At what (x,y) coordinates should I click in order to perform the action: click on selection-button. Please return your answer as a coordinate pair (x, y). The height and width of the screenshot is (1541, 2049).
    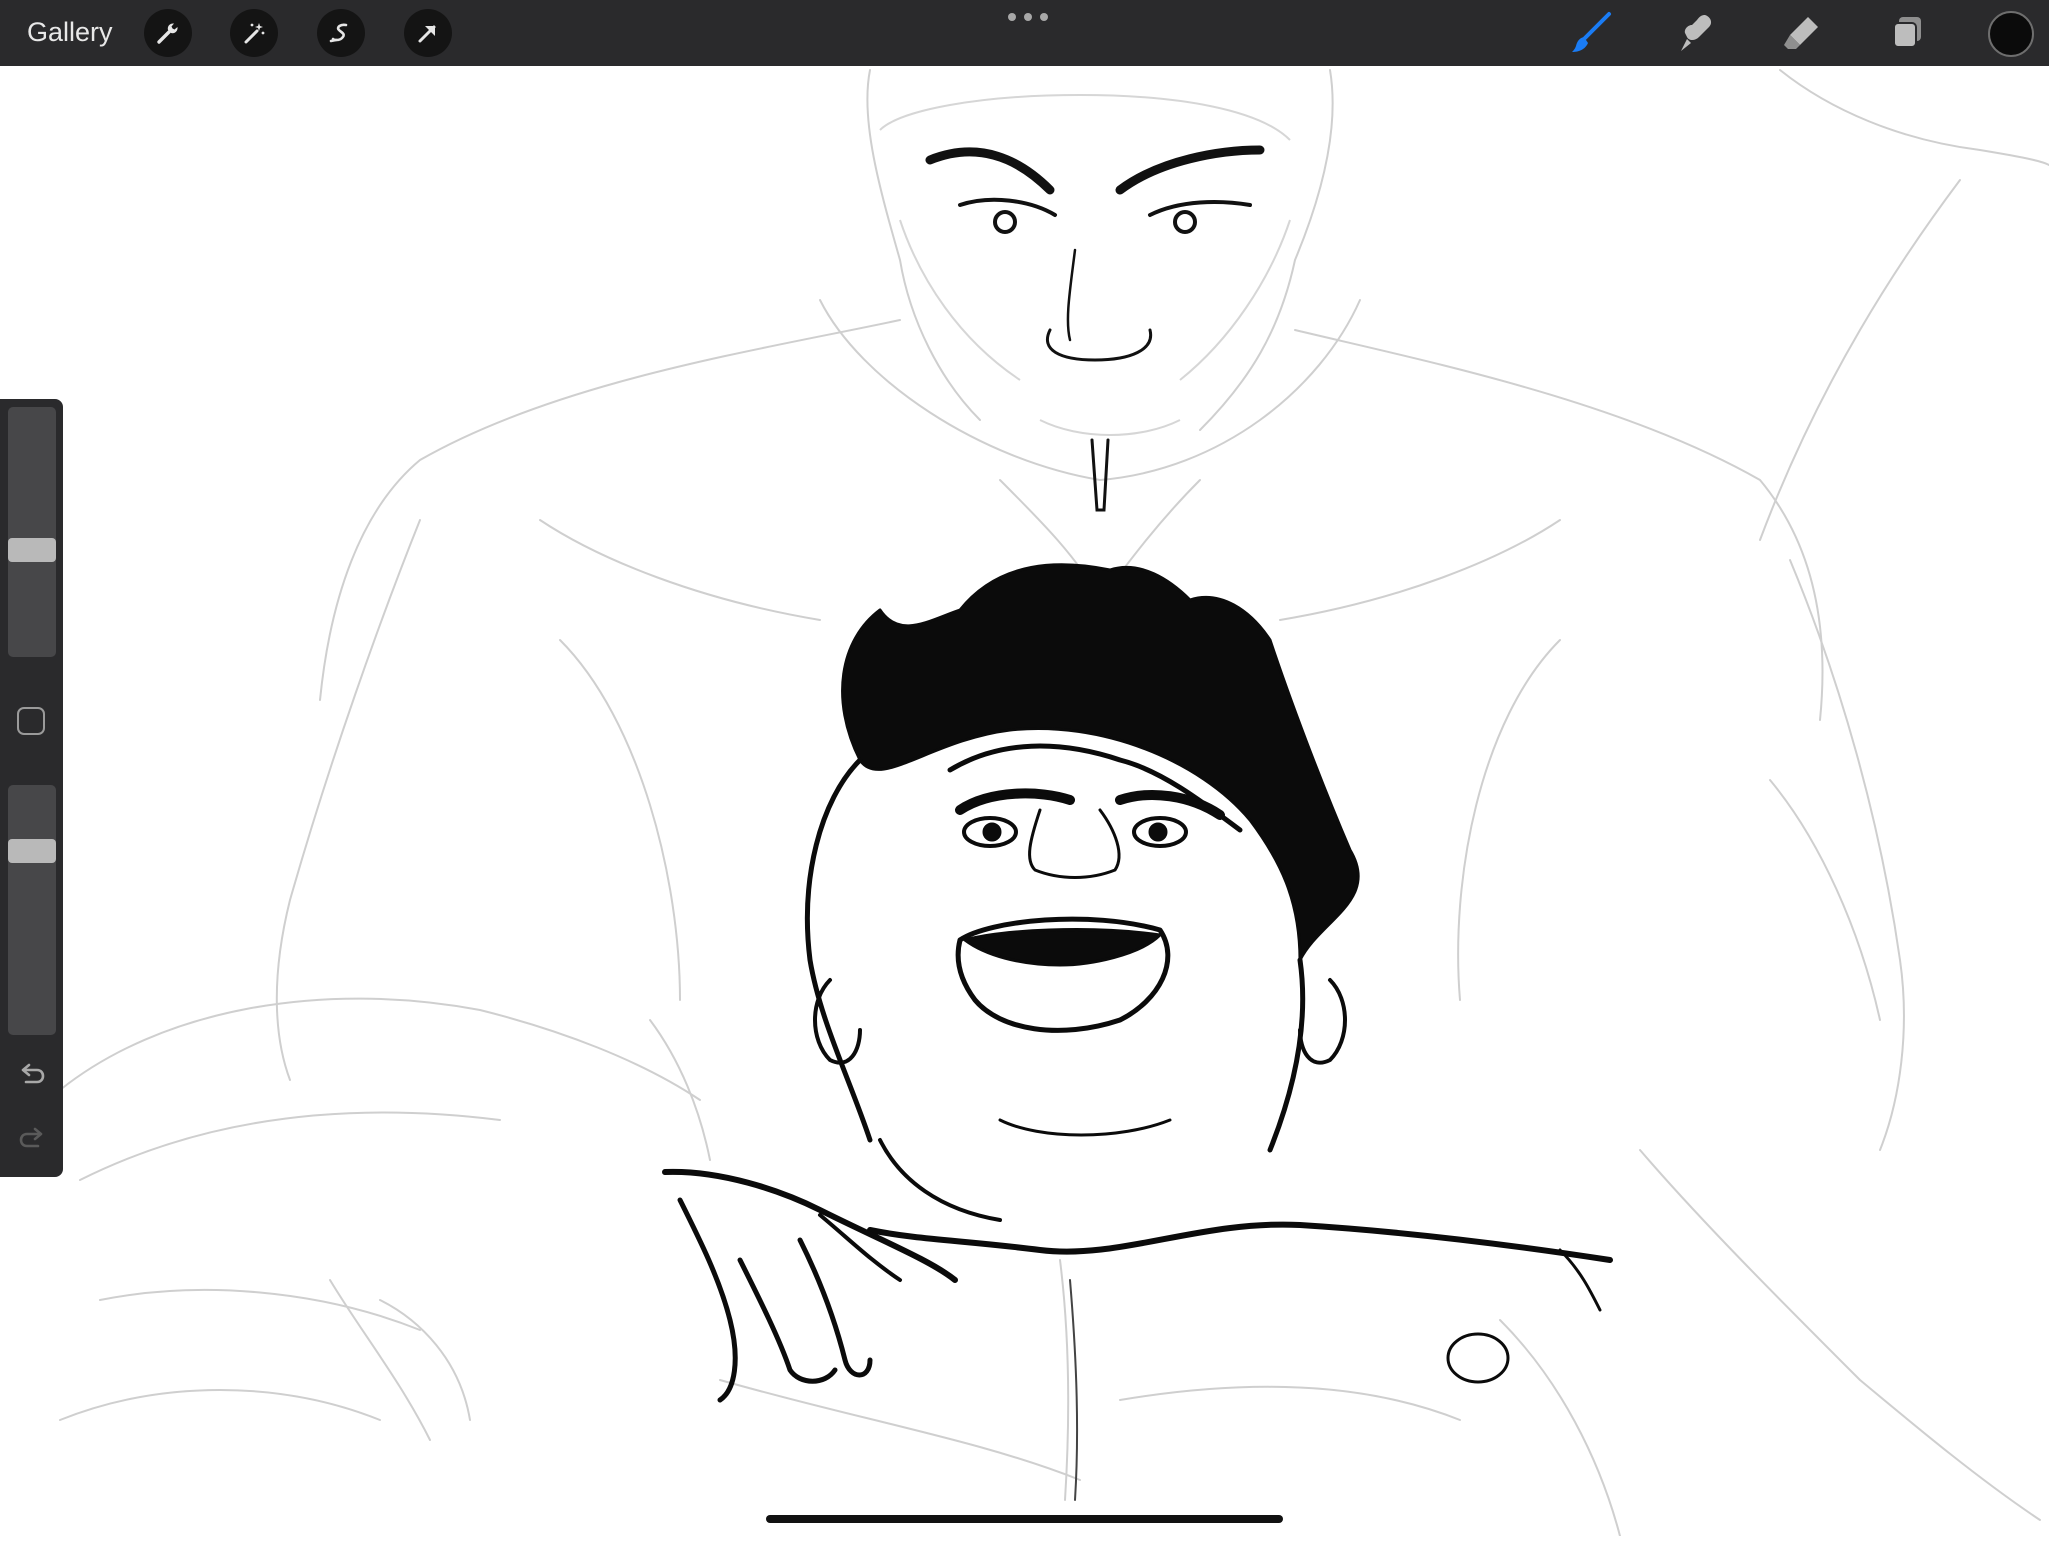
    Looking at the image, I should click on (341, 33).